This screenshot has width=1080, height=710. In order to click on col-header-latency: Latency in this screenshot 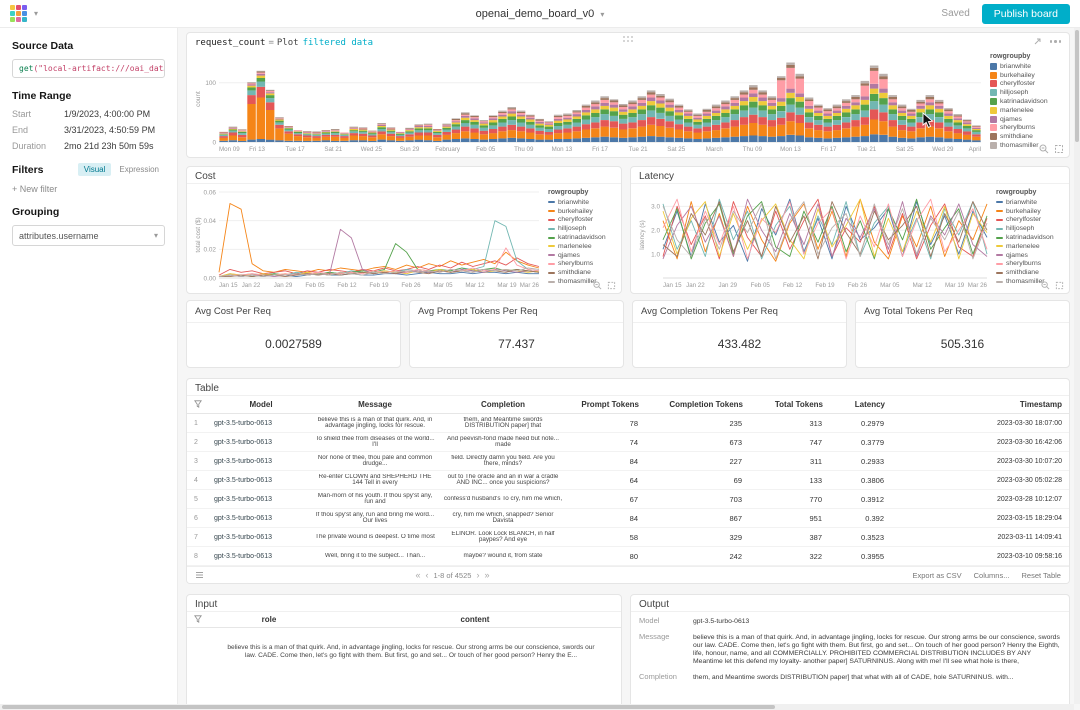, I will do `click(862, 404)`.